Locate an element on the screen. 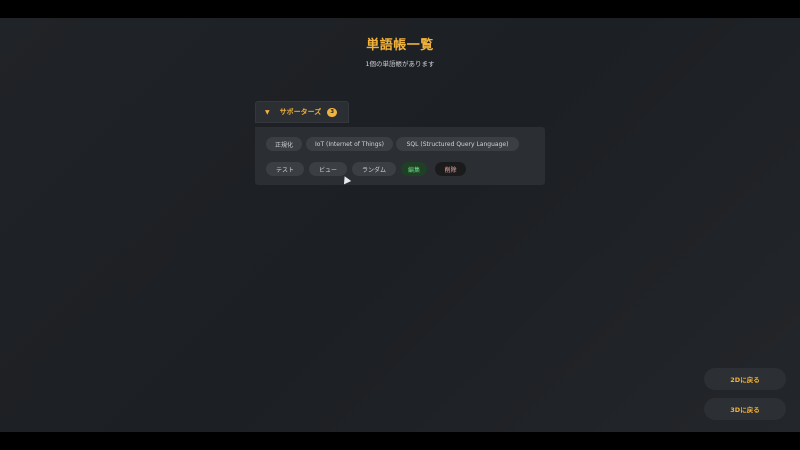  back-to-3d-button: 3Dに戻る is located at coordinates (745, 409).